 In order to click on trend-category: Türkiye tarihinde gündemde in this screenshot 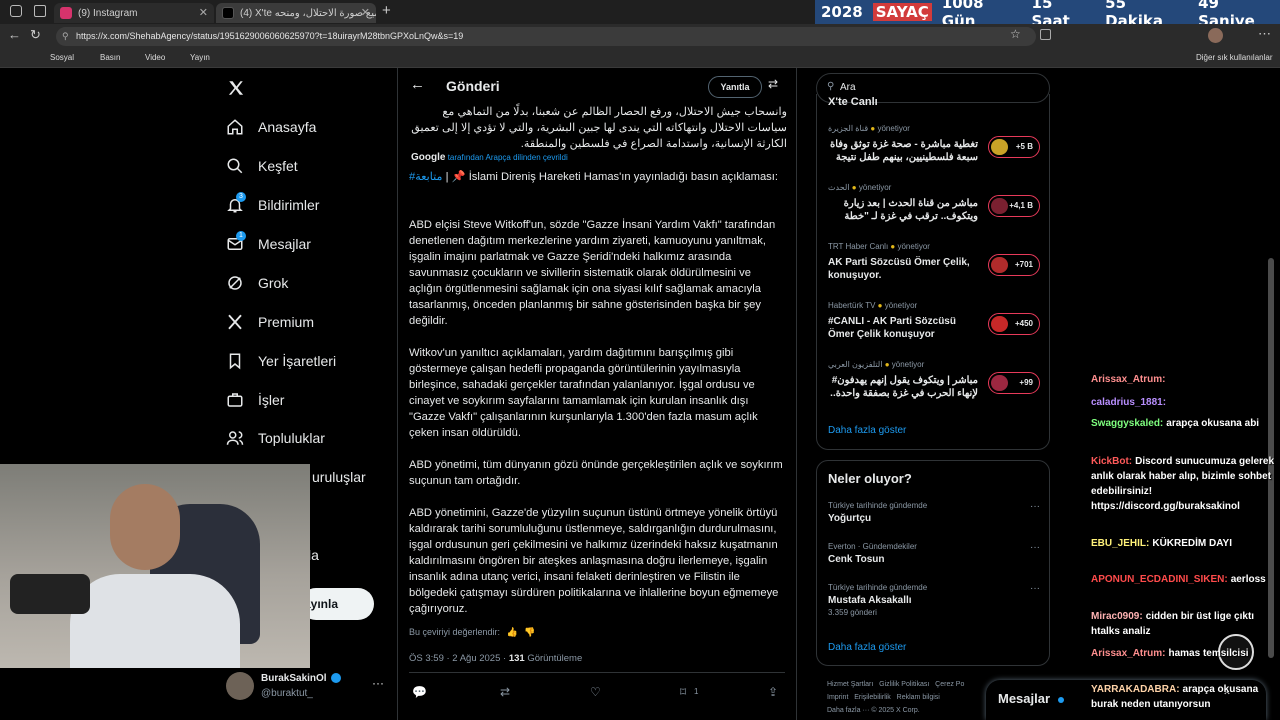, I will do `click(878, 505)`.